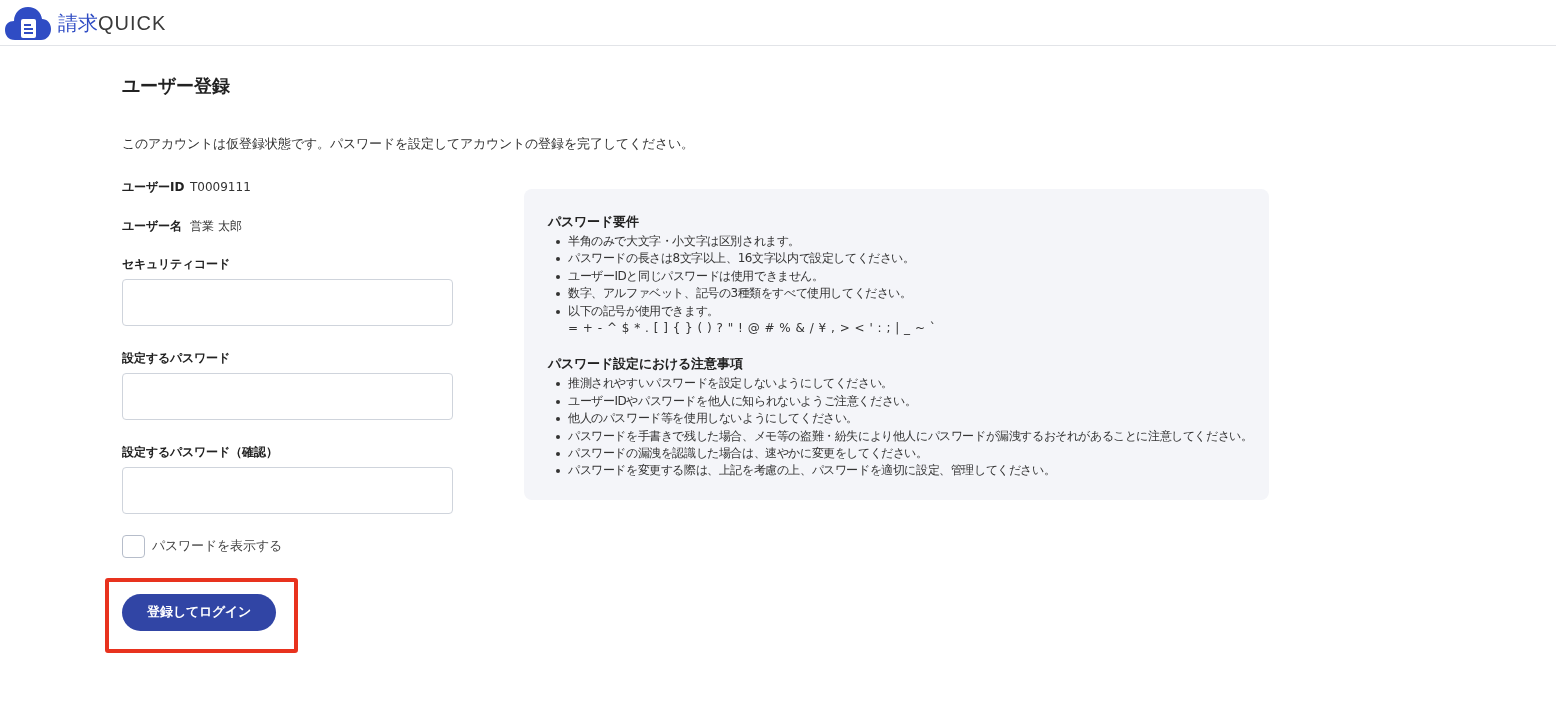  What do you see at coordinates (154, 187) in the screenshot?
I see `info-label: ユーザーID` at bounding box center [154, 187].